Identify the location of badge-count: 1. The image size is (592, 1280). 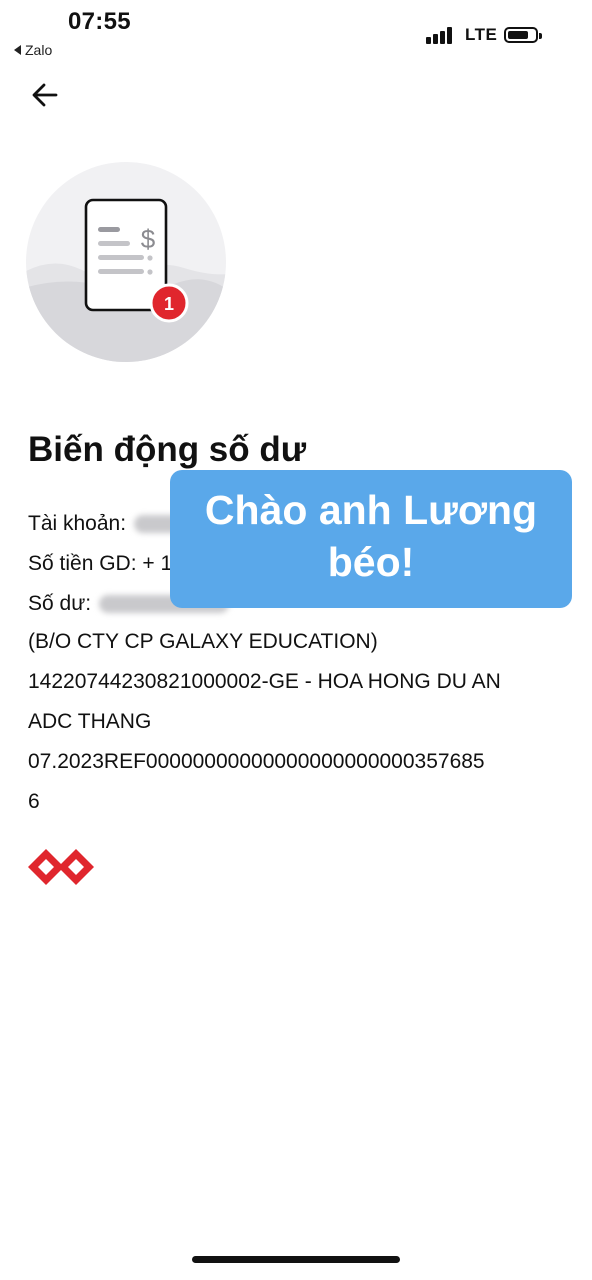
(169, 304).